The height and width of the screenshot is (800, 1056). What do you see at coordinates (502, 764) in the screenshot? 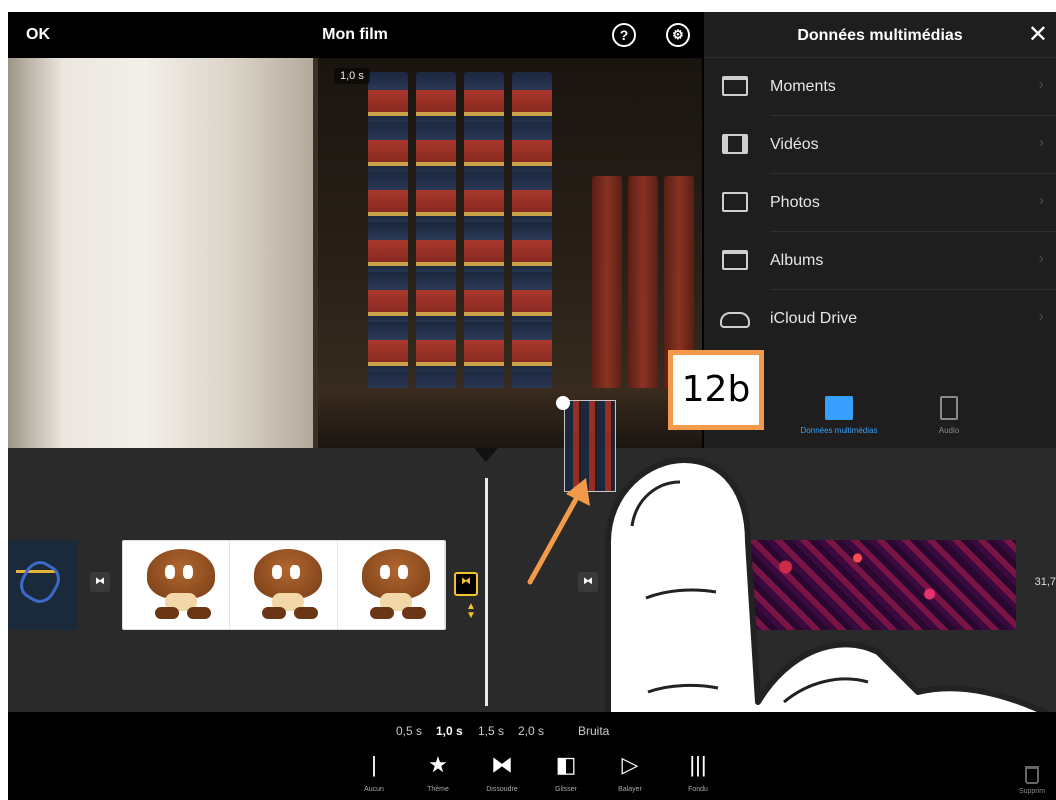
I see `dissolve-icon: ⧓` at bounding box center [502, 764].